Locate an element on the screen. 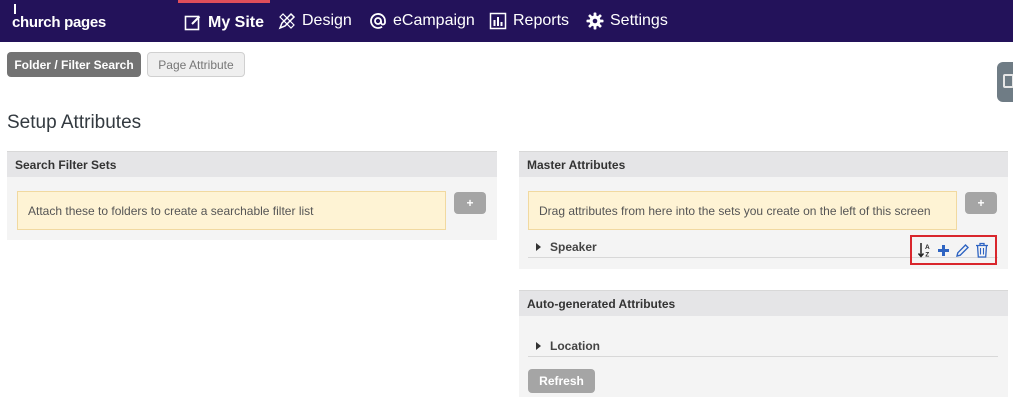 This screenshot has width=1013, height=398. tab-page-attribute: Page Attribute is located at coordinates (196, 64).